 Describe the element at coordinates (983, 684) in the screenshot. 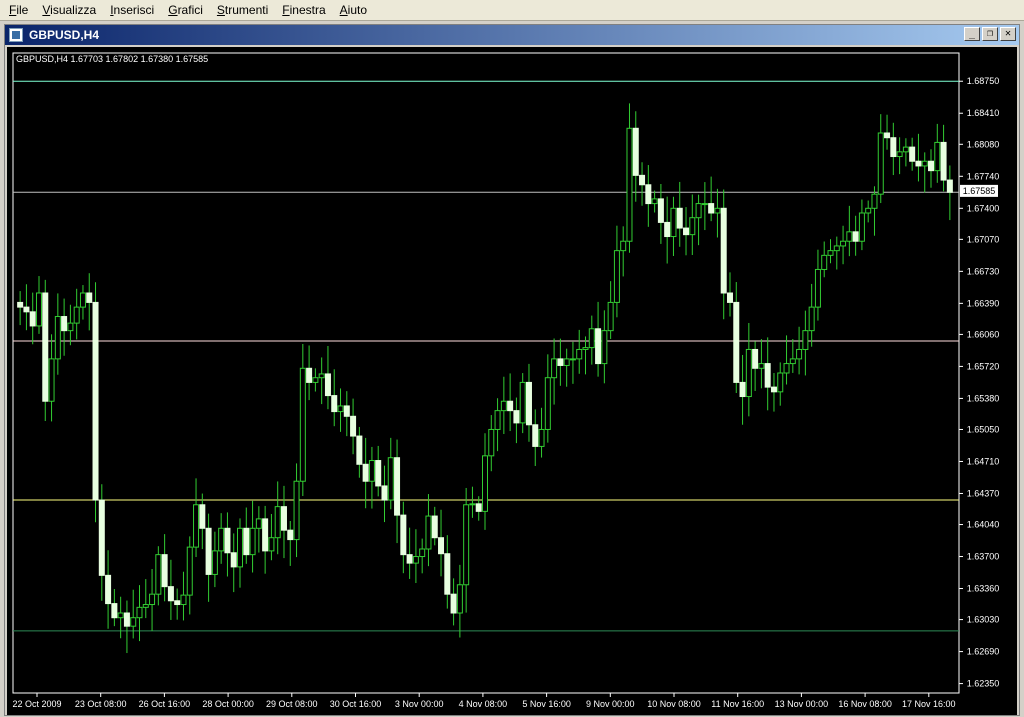

I see `y-tick-label: 1.62350` at that location.